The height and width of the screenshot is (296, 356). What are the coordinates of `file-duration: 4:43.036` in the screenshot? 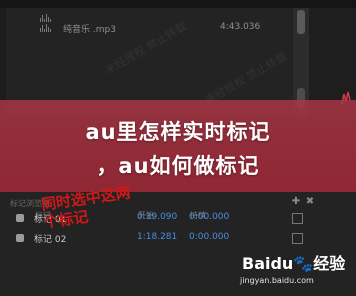 It's located at (240, 27).